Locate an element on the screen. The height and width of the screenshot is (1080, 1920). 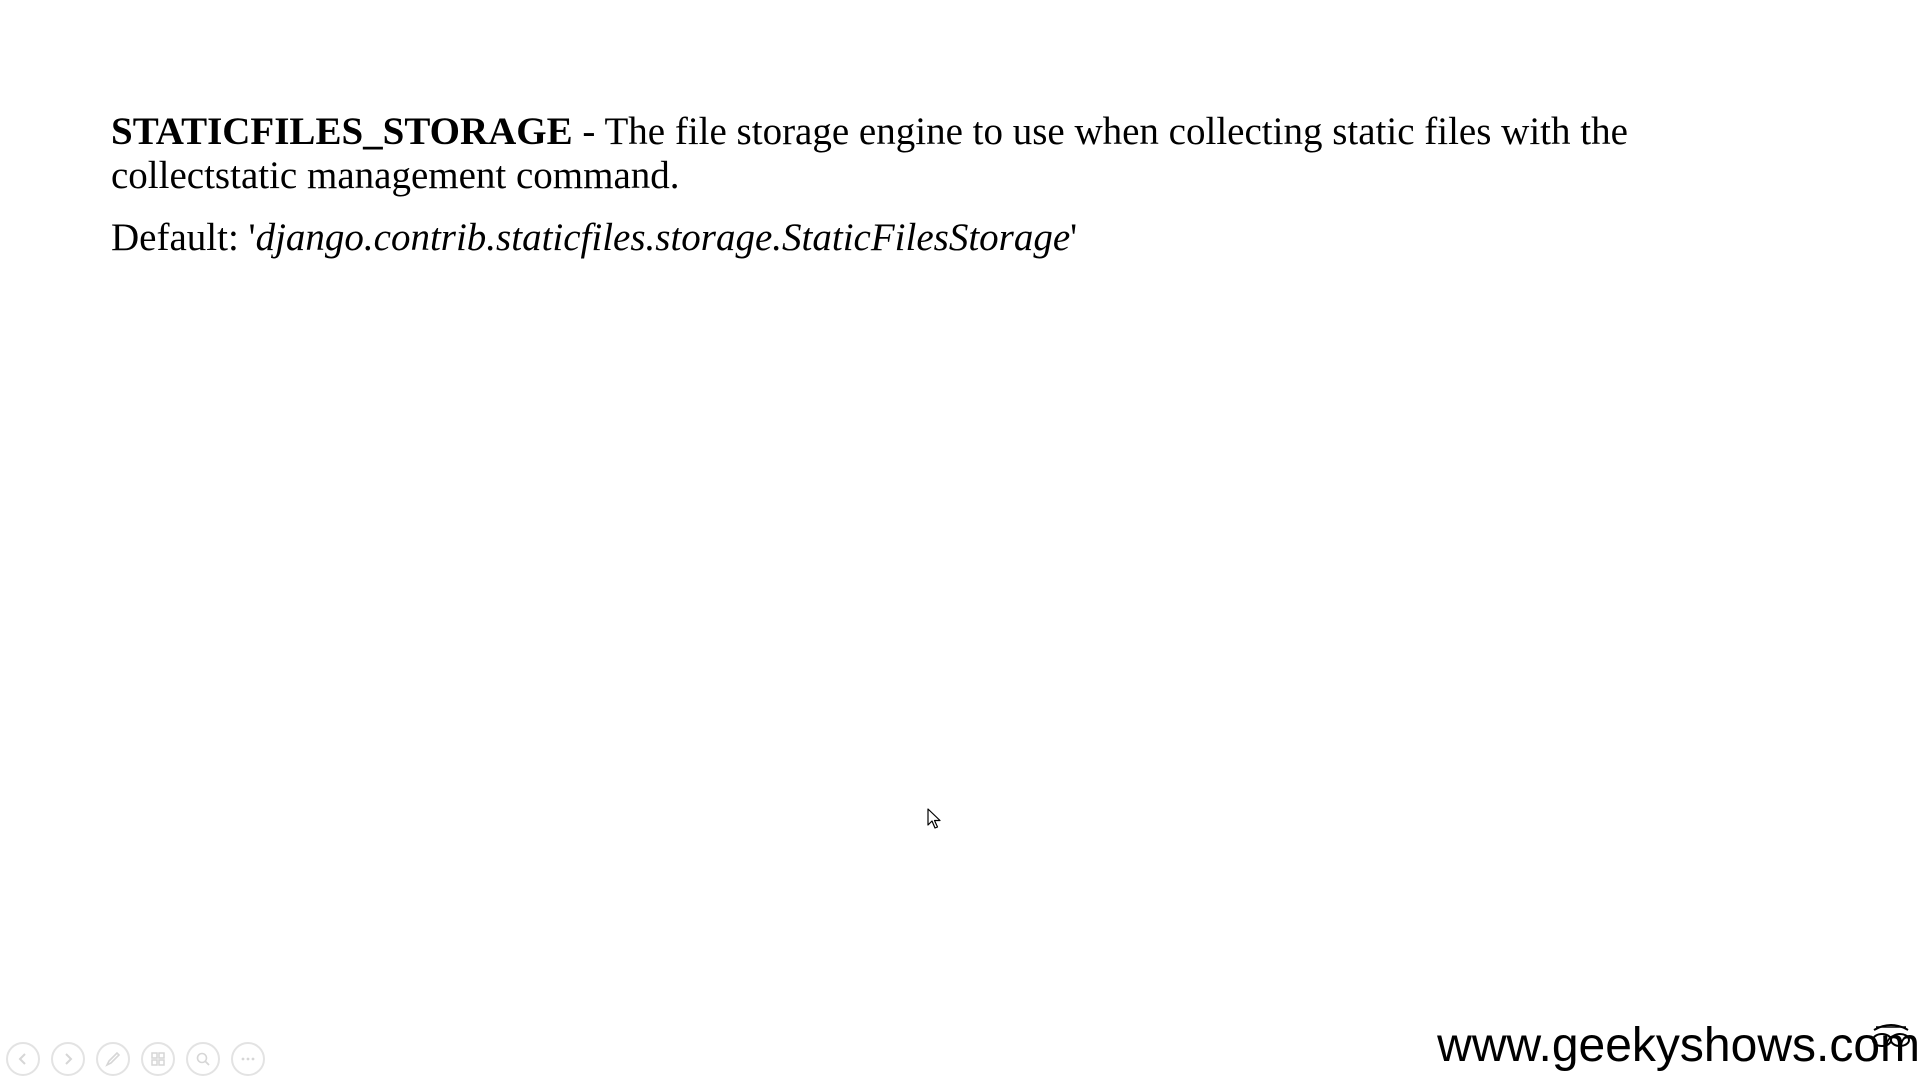
zoom-icon is located at coordinates (203, 1059).